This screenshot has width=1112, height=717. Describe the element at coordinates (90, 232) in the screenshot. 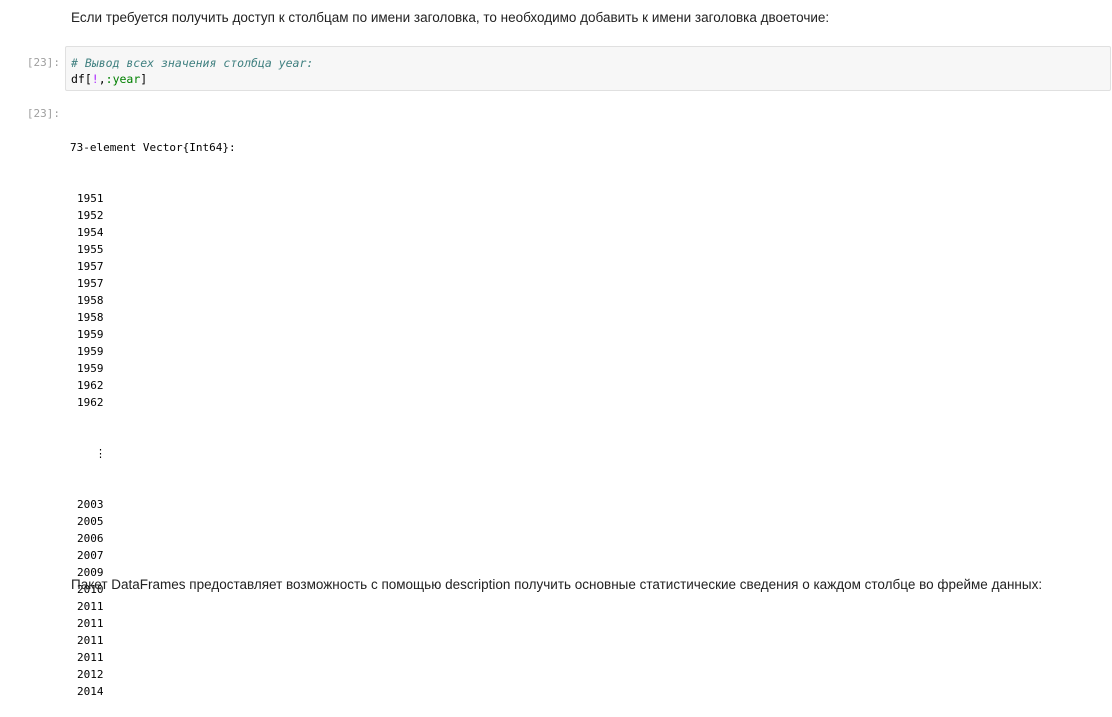

I see `output-value-row: 1954` at that location.